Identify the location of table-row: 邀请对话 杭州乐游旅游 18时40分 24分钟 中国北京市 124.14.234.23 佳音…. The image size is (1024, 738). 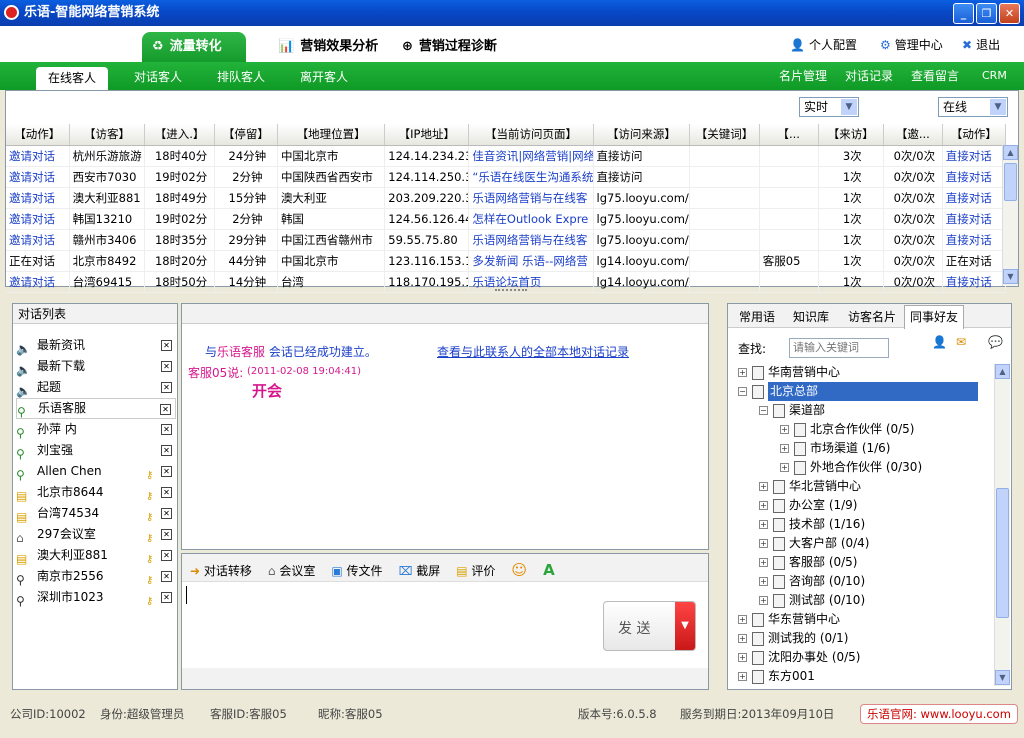
(506, 156).